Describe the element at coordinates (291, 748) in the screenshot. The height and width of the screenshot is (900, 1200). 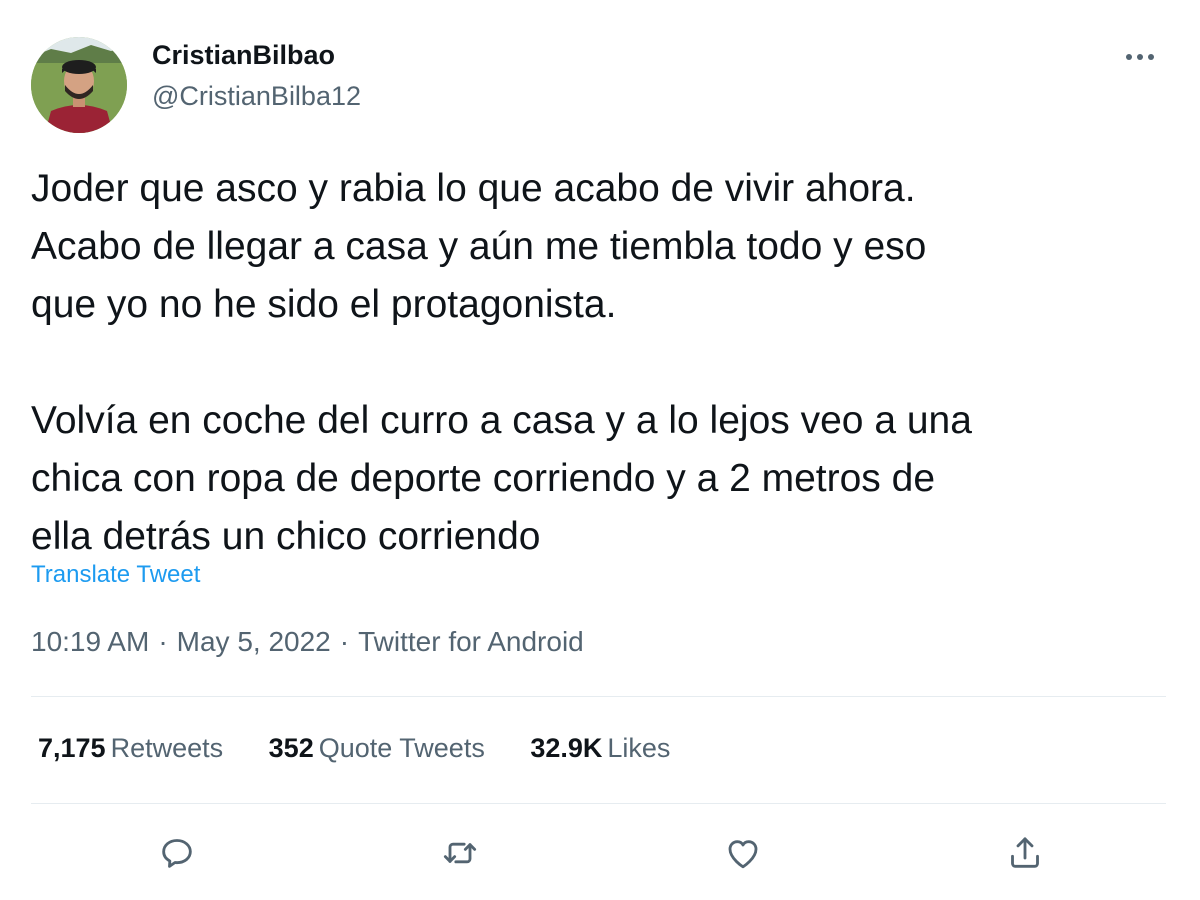
I see `quote-tweets-count: 352` at that location.